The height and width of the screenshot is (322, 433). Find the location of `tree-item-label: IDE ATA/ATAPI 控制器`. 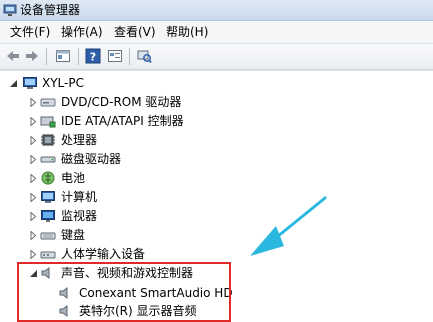

tree-item-label: IDE ATA/ATAPI 控制器 is located at coordinates (122, 121).